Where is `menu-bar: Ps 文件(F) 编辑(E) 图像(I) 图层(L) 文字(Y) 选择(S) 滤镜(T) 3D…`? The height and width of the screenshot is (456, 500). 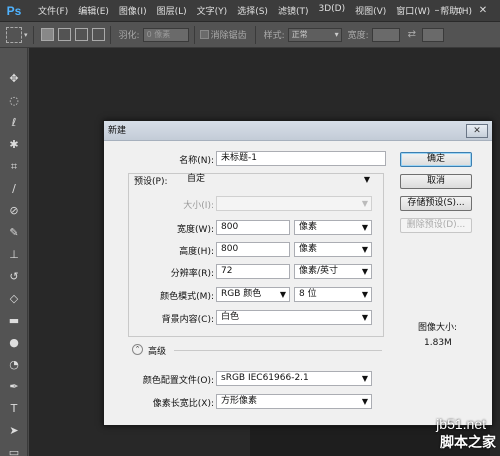 menu-bar: Ps 文件(F) 编辑(E) 图像(I) 图层(L) 文字(Y) 选择(S) 滤镜(T) 3D… is located at coordinates (250, 11).